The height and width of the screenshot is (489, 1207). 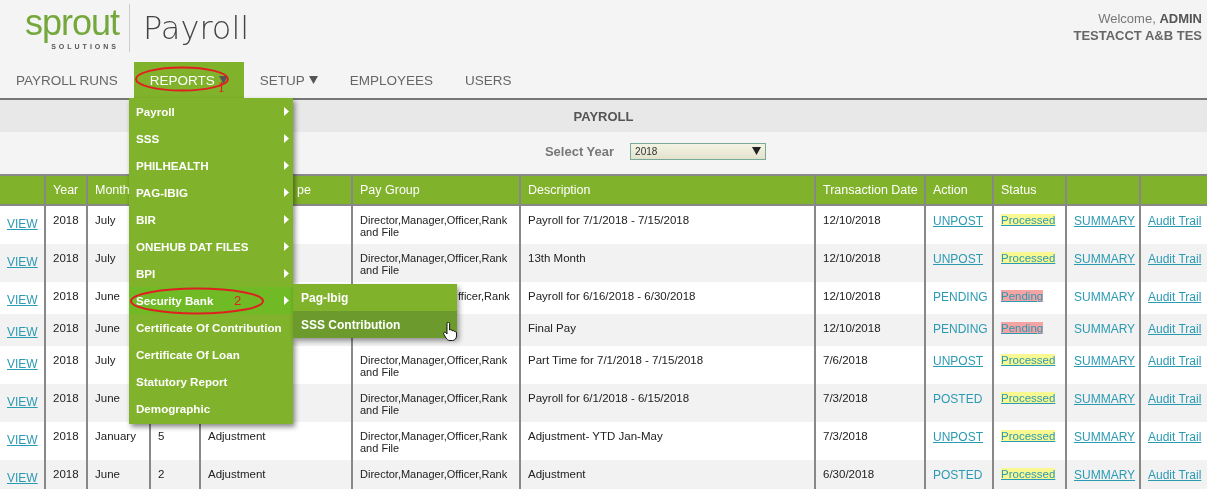 I want to click on menu-item: SSS, so click(x=211, y=138).